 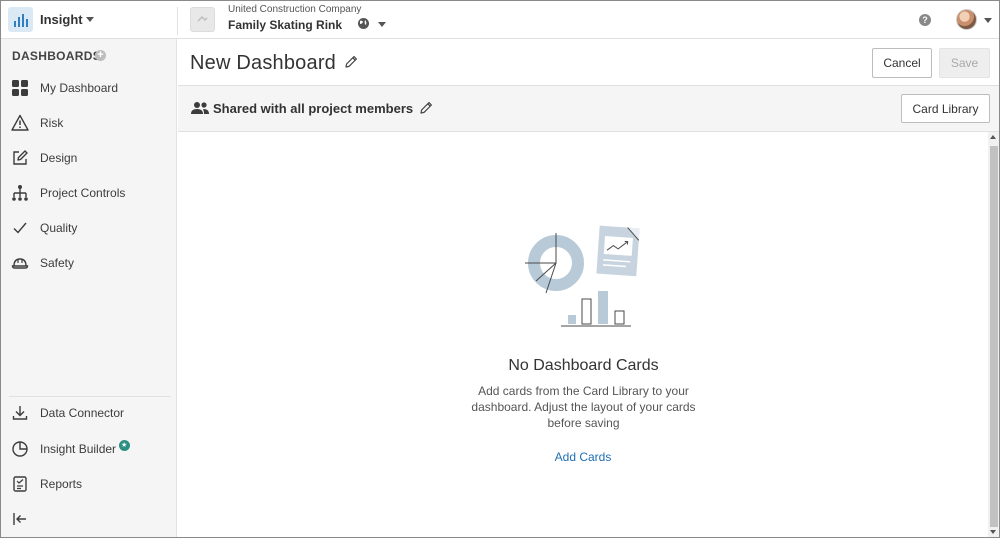 What do you see at coordinates (125, 445) in the screenshot?
I see `star-badge-icon` at bounding box center [125, 445].